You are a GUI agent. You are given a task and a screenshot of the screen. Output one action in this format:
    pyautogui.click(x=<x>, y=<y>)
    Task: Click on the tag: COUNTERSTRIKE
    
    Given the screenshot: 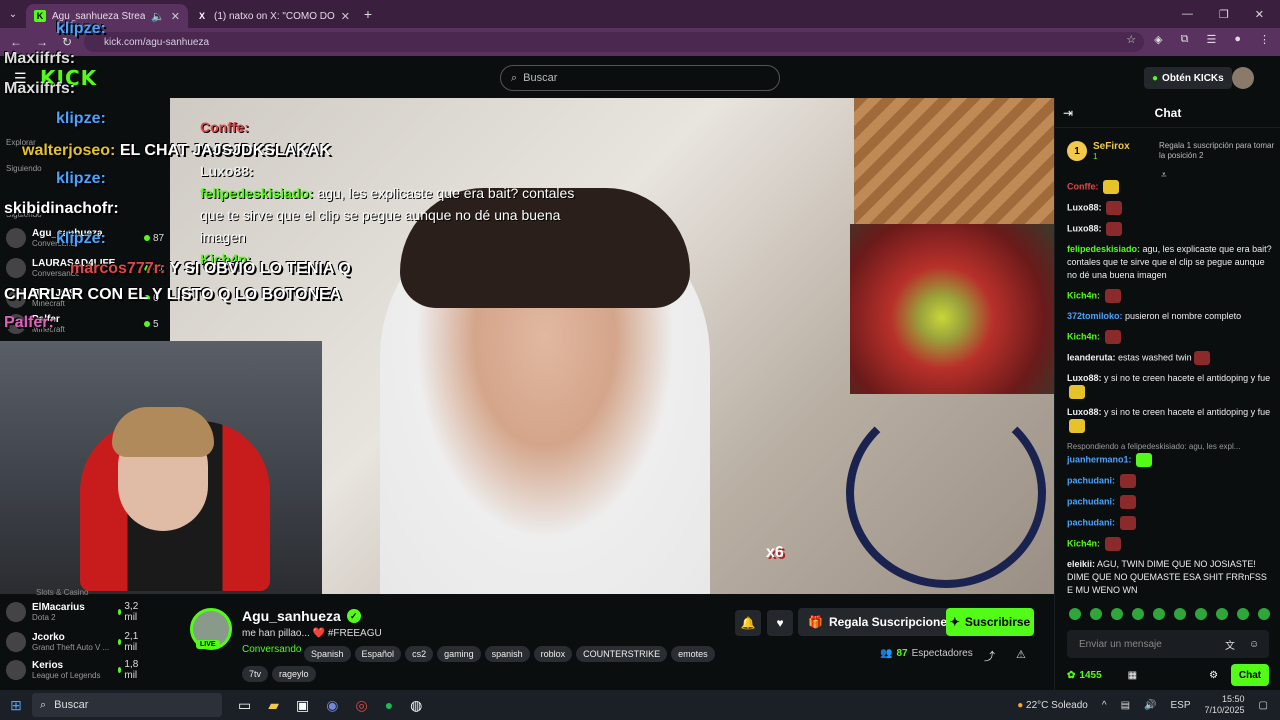 What is the action you would take?
    pyautogui.click(x=622, y=654)
    